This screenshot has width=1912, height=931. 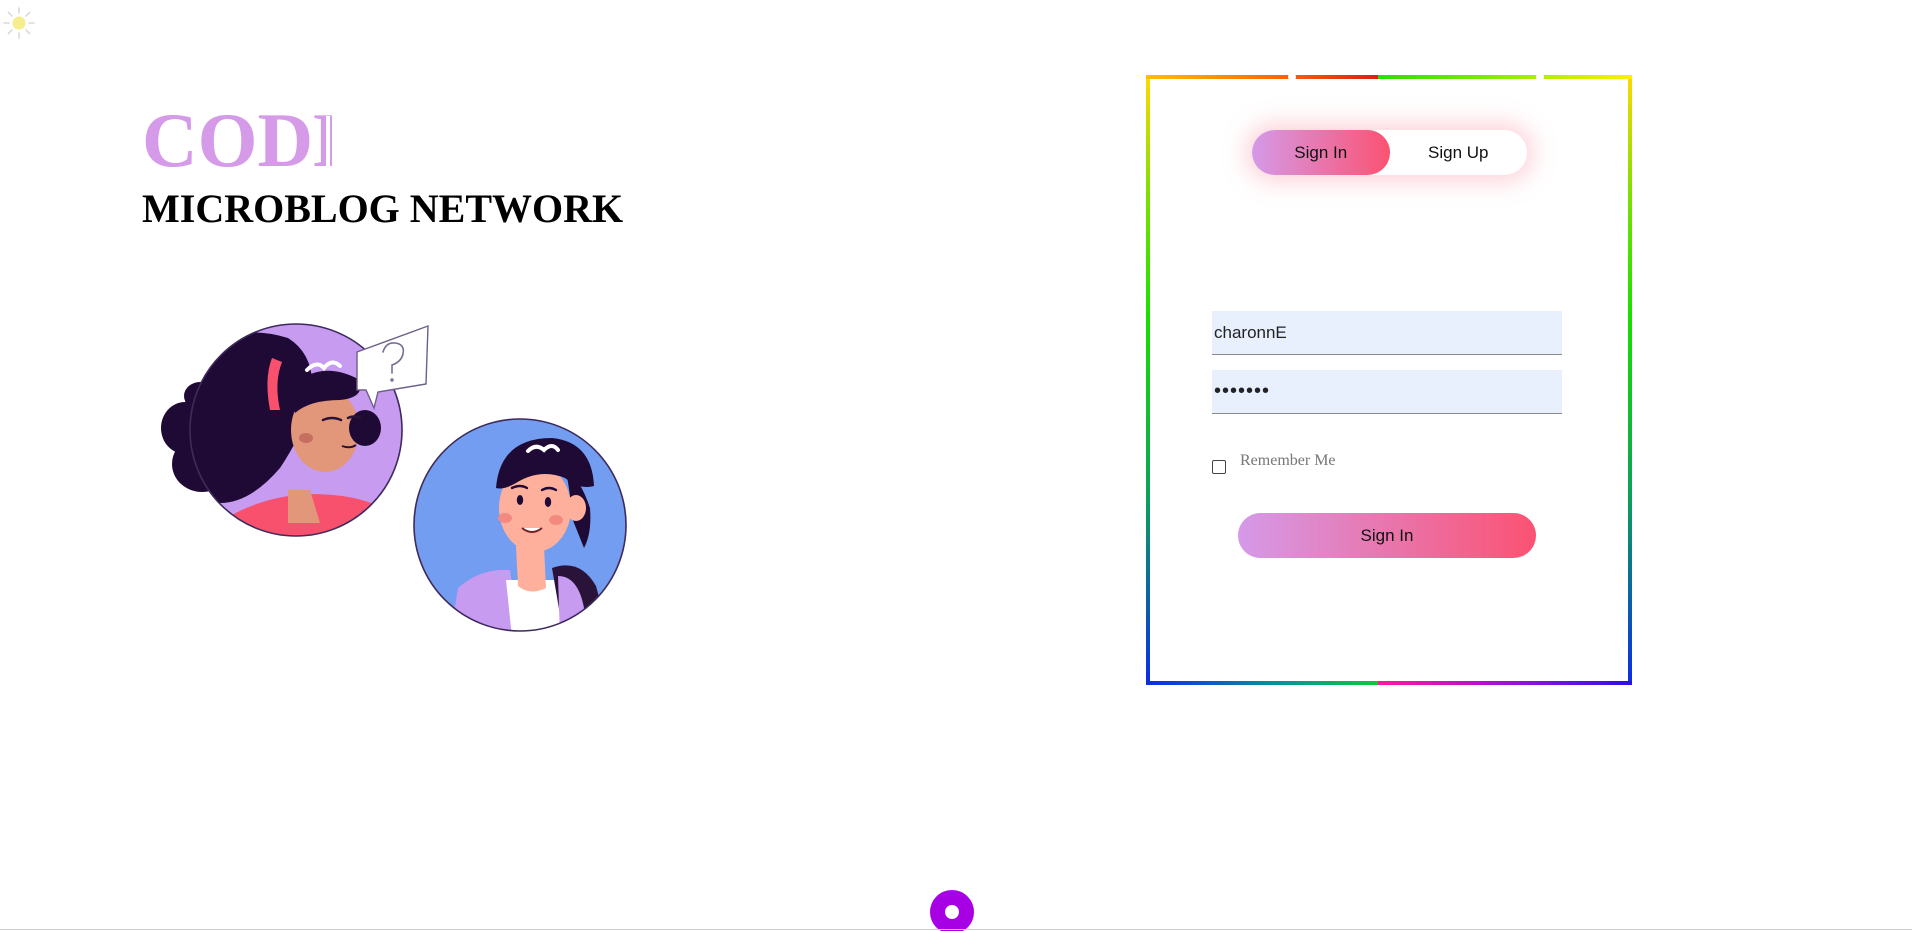 What do you see at coordinates (1387, 392) in the screenshot?
I see `password-input` at bounding box center [1387, 392].